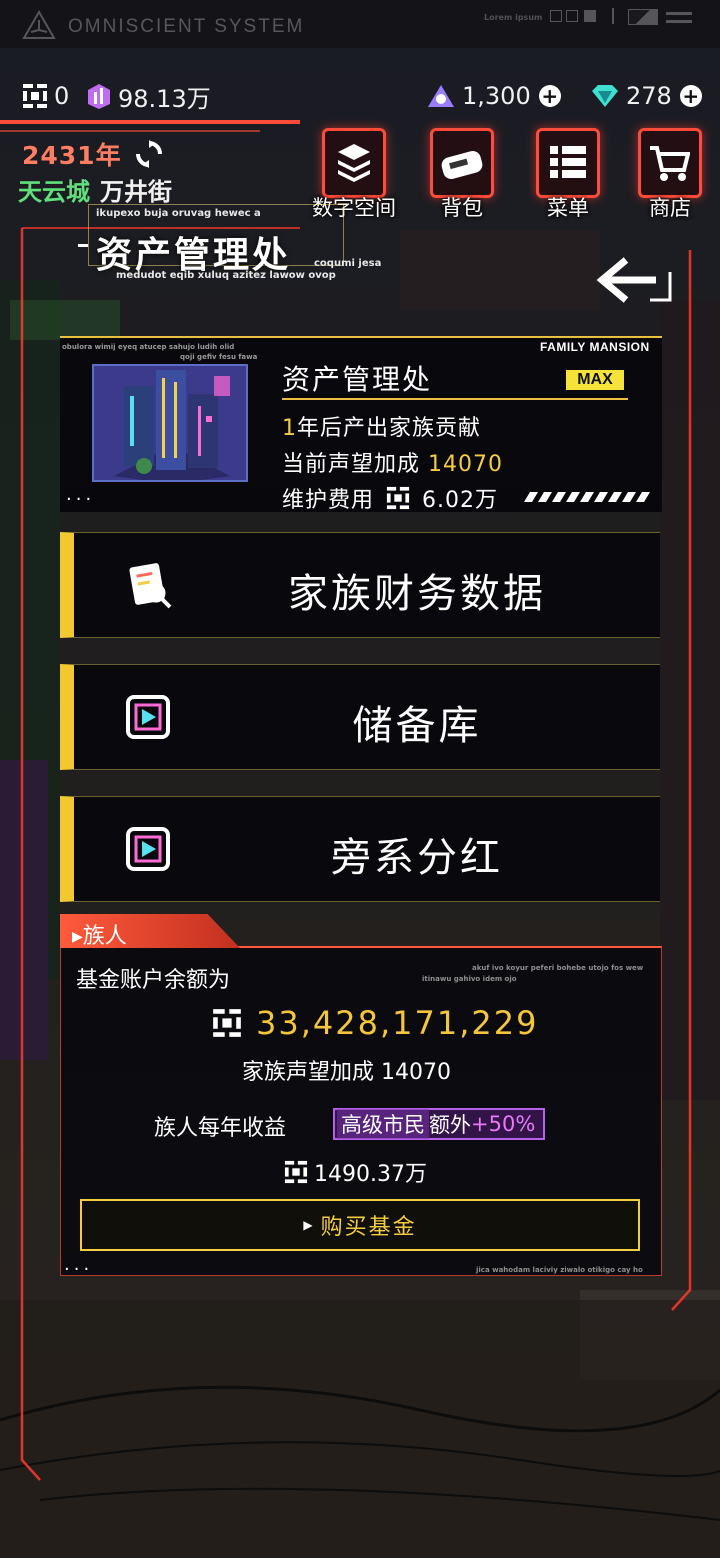  What do you see at coordinates (136, 192) in the screenshot?
I see `street-name: 万井街` at bounding box center [136, 192].